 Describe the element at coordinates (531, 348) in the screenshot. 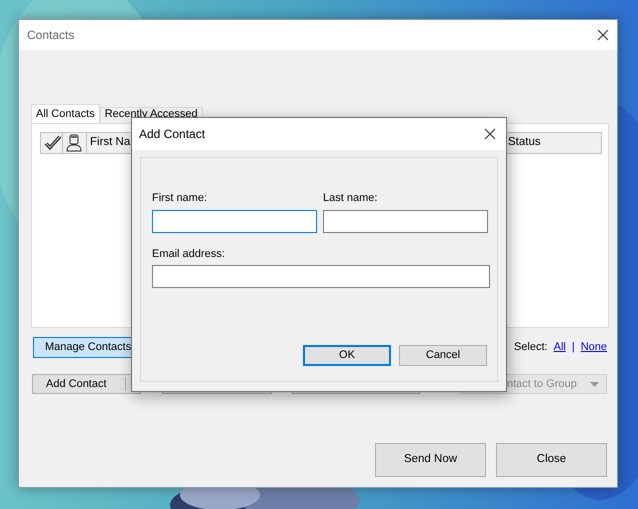

I see `select-label: Select:` at that location.